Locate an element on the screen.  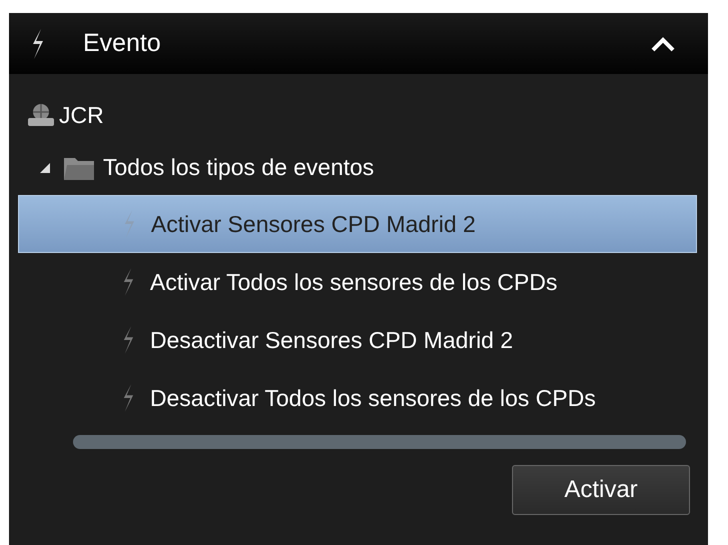
horizontal-scrollbar is located at coordinates (379, 442).